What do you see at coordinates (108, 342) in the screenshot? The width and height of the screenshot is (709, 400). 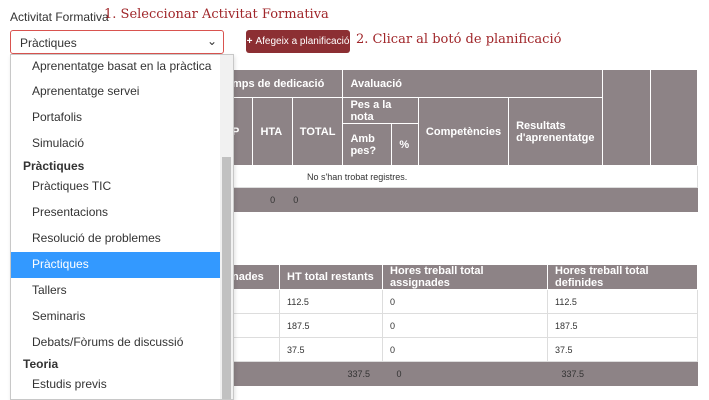 I see `option-label: Debats/Fòrums de discussió` at bounding box center [108, 342].